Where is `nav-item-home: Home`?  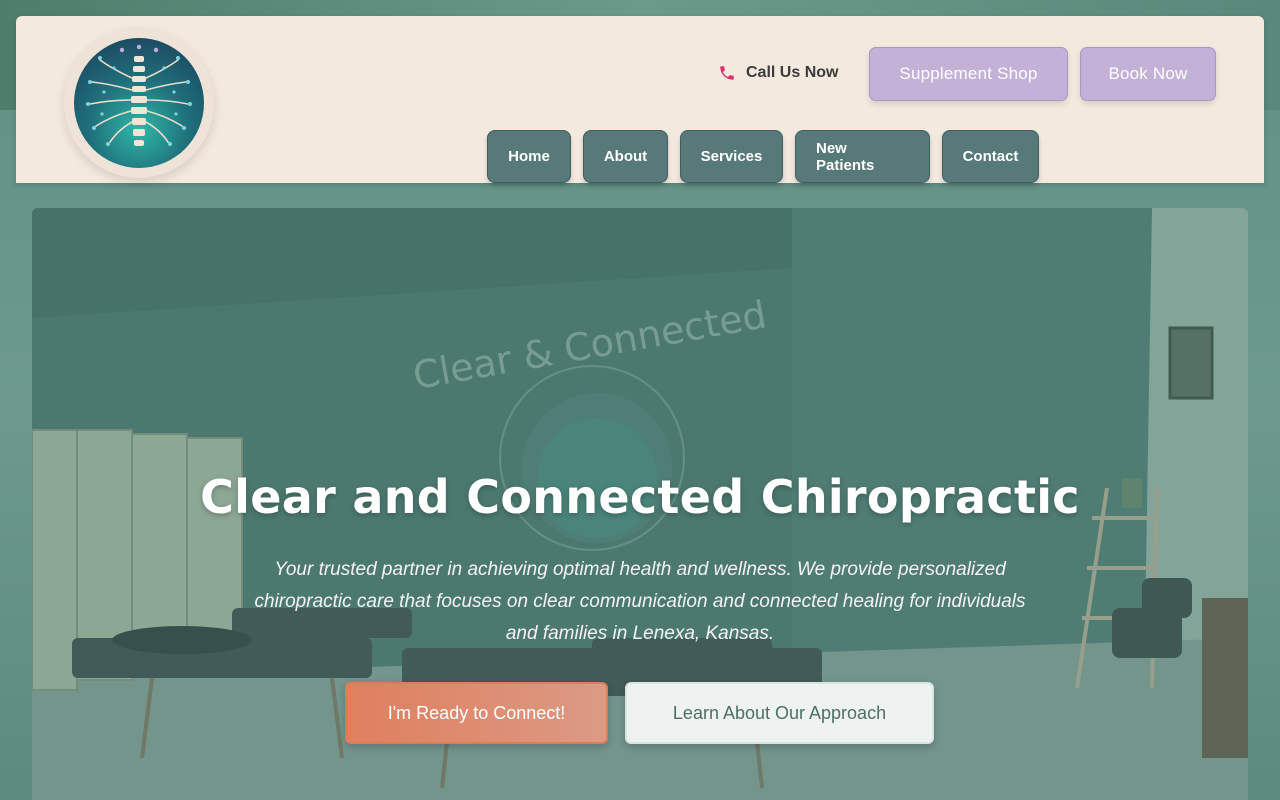
nav-item-home: Home is located at coordinates (529, 156).